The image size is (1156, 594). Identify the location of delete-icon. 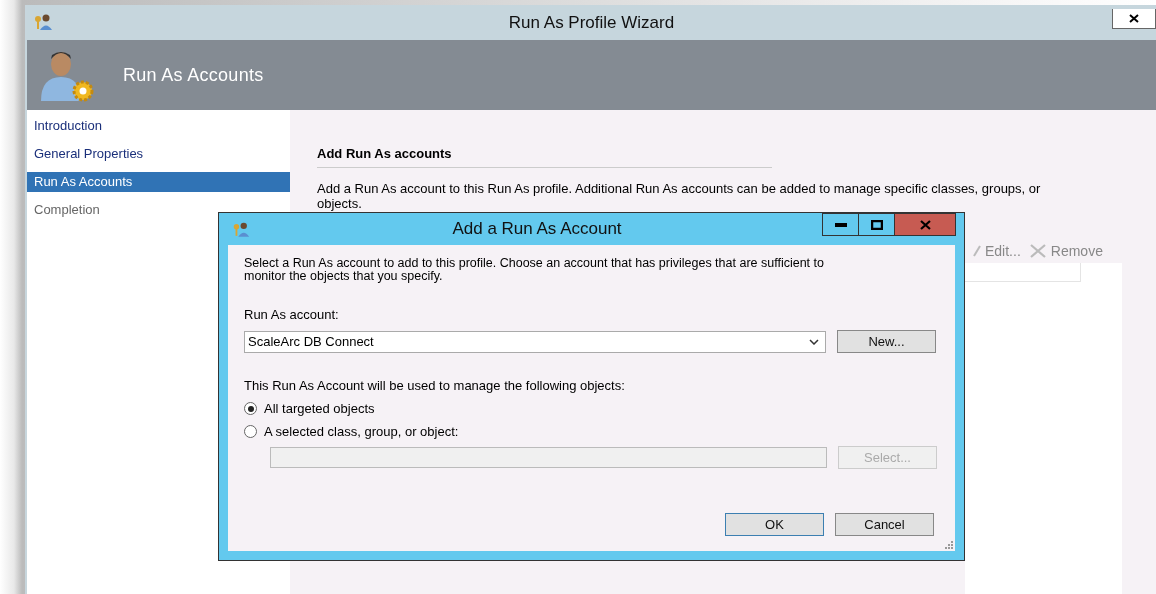
(1037, 251).